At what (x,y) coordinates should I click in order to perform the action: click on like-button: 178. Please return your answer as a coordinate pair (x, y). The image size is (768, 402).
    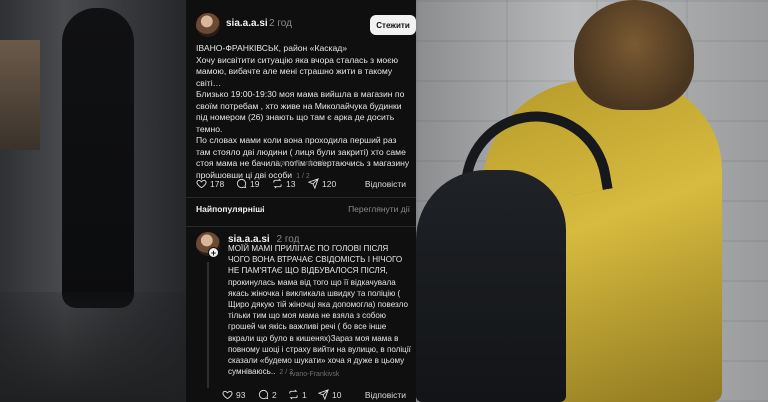
    Looking at the image, I should click on (210, 183).